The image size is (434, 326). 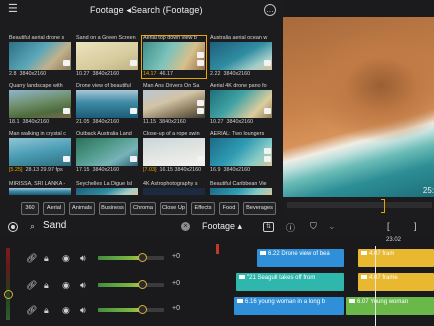 I want to click on playhead, so click(x=375, y=286).